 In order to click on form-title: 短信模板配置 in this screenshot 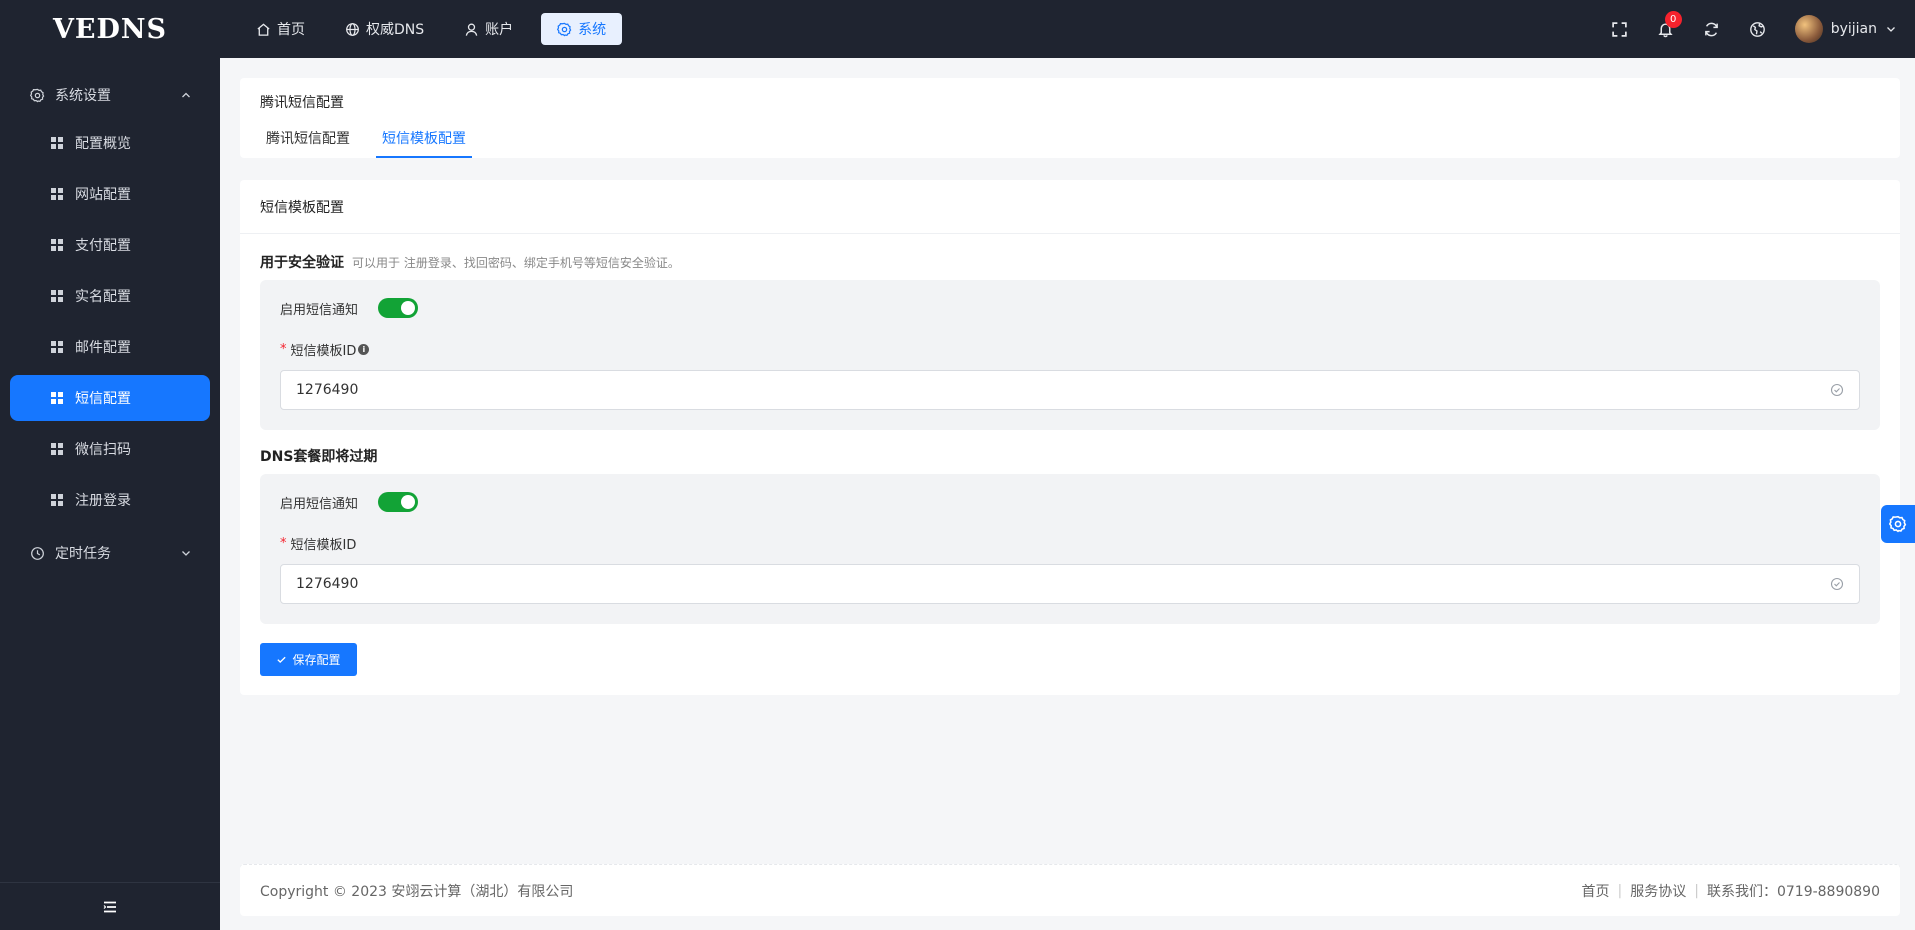, I will do `click(1070, 207)`.